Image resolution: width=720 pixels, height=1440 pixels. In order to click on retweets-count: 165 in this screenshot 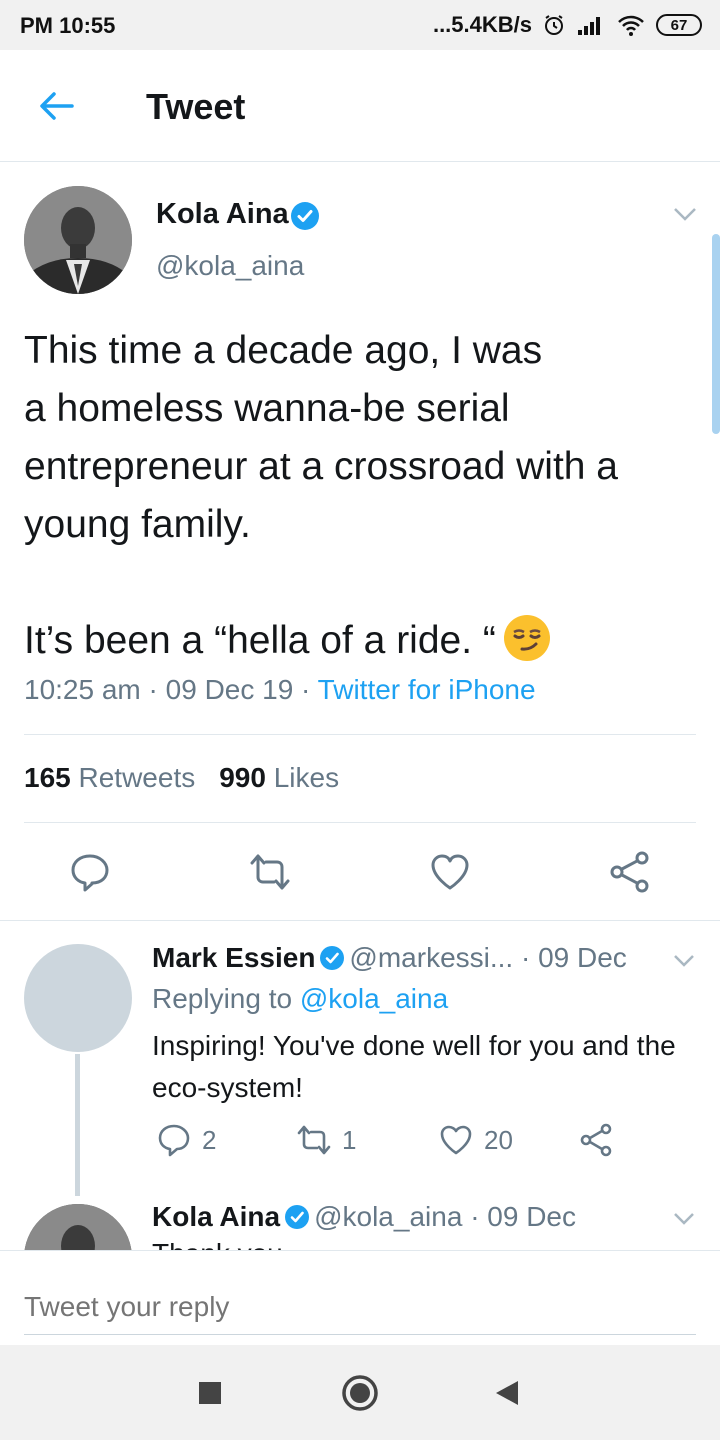, I will do `click(47, 777)`.